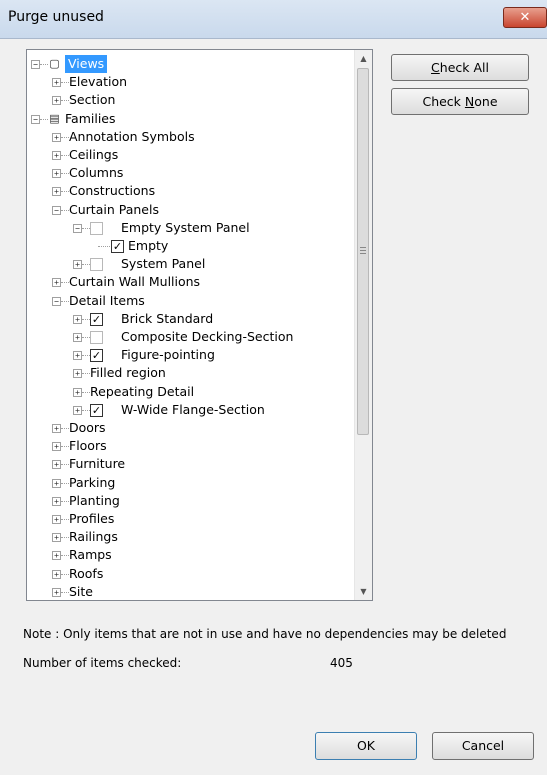  I want to click on tree-row: + Roofs, so click(191, 574).